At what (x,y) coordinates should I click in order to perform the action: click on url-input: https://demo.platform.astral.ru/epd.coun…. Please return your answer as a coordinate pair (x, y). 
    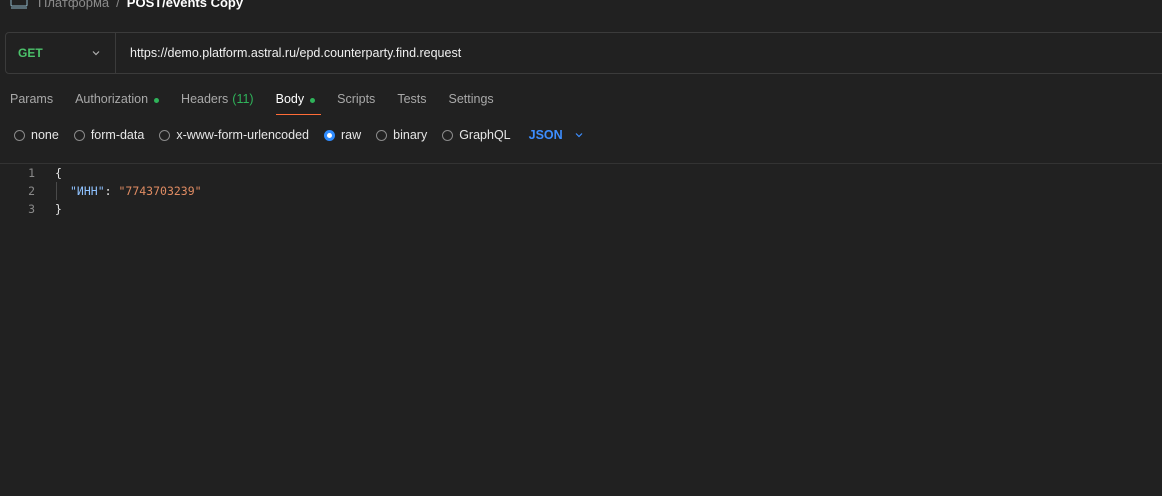
    Looking at the image, I should click on (288, 53).